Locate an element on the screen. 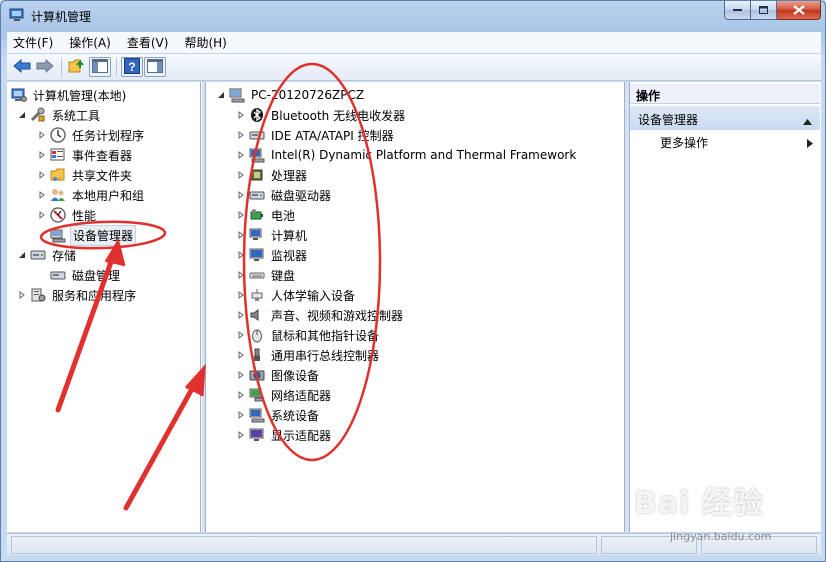 This screenshot has width=826, height=562. shared-folder-icon is located at coordinates (58, 175).